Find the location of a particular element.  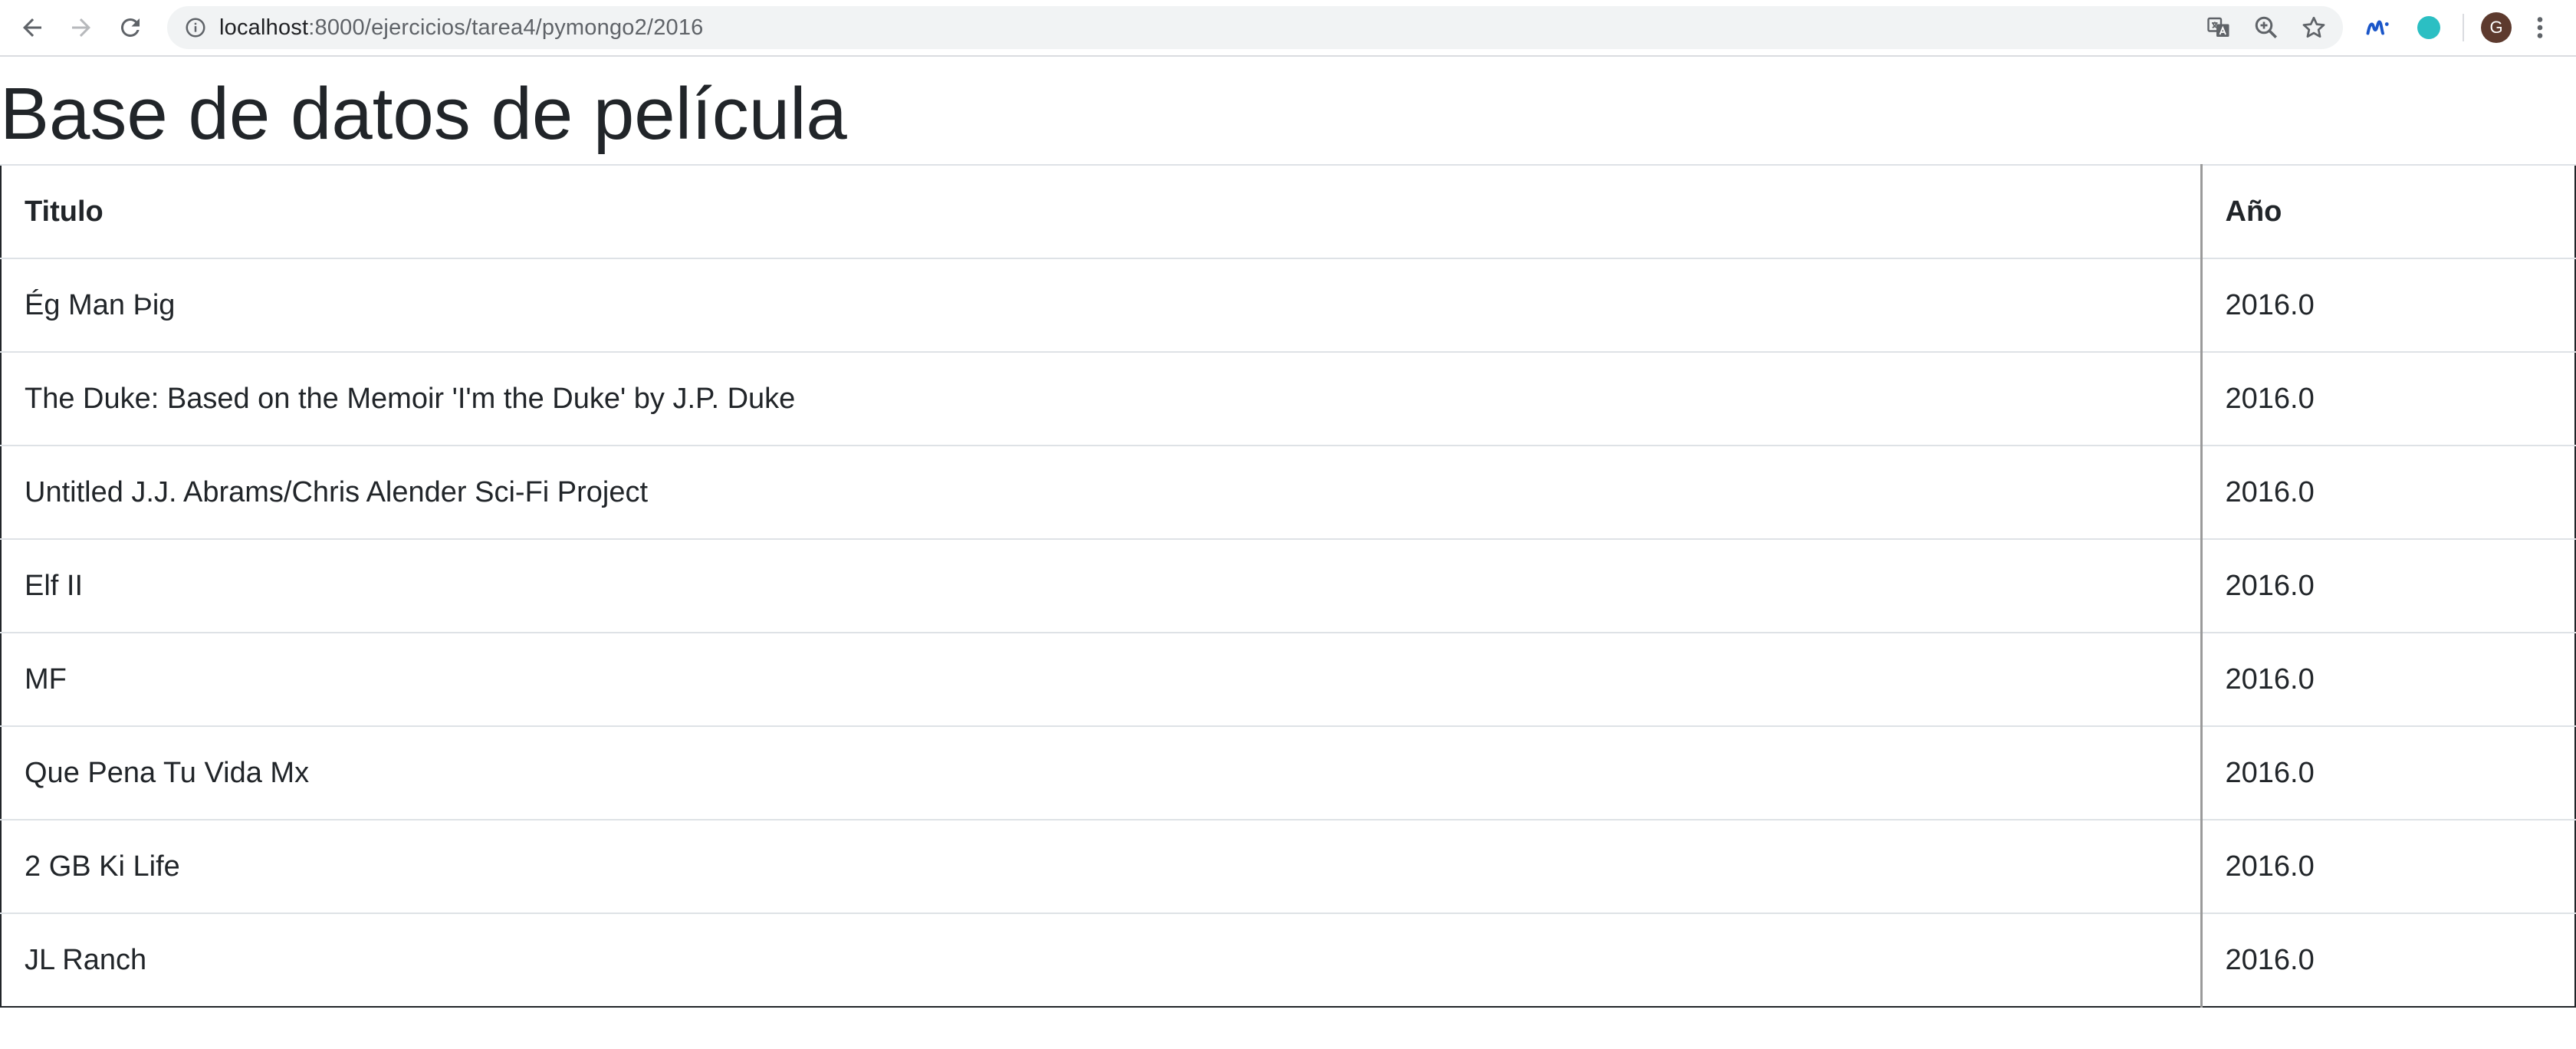

zoom-button is located at coordinates (2266, 27).